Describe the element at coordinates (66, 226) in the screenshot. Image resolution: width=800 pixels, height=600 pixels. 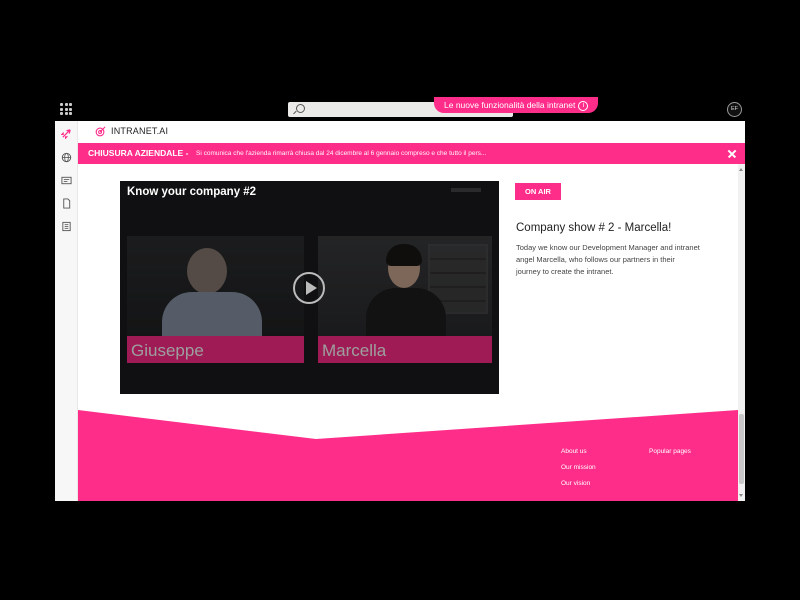
I see `book-icon` at that location.